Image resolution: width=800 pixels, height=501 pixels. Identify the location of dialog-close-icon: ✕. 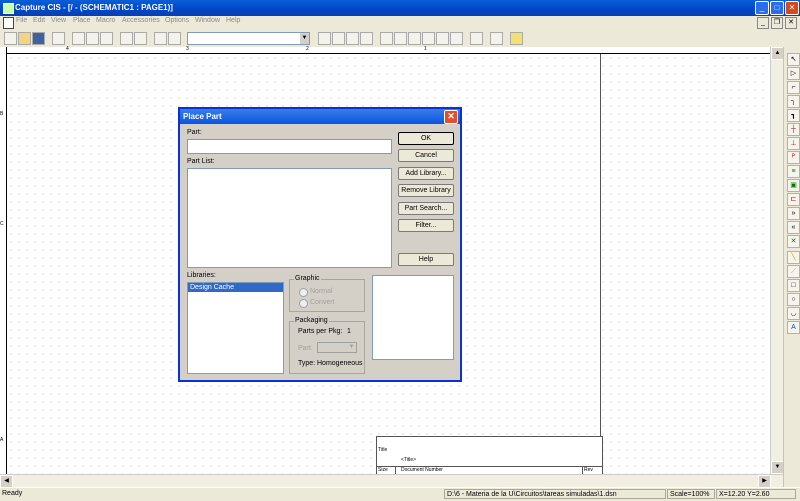
(451, 117).